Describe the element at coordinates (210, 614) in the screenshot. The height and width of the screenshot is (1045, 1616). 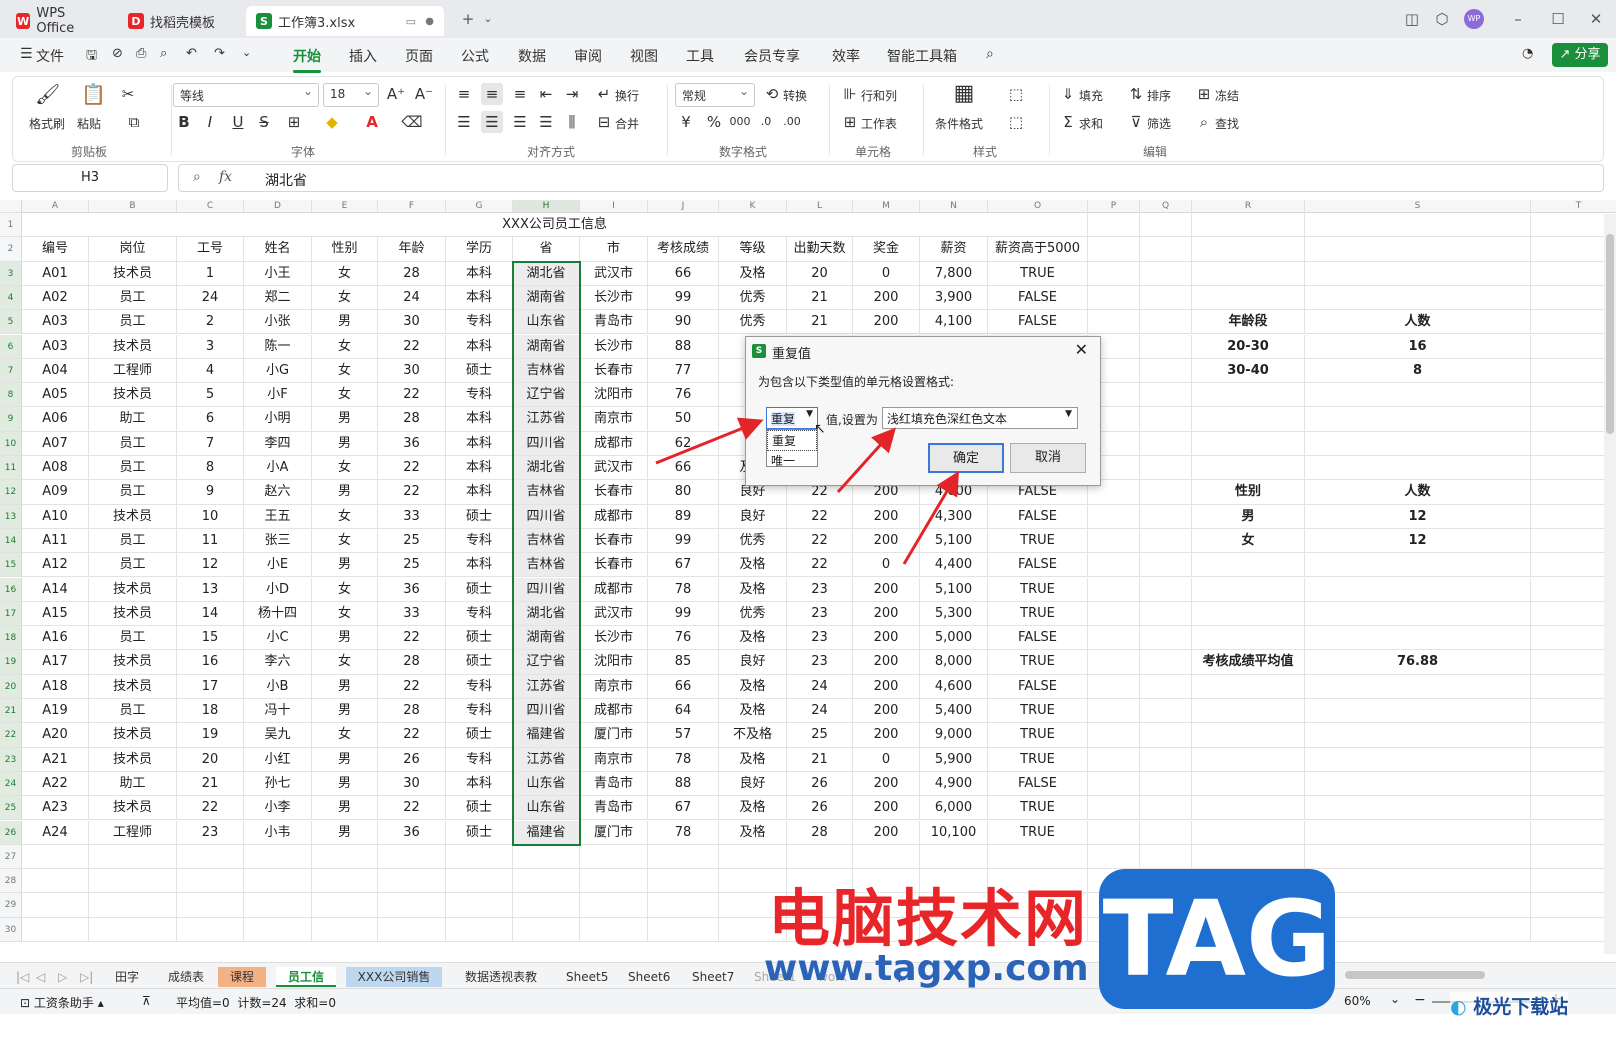
I see `table-cell: 14` at that location.